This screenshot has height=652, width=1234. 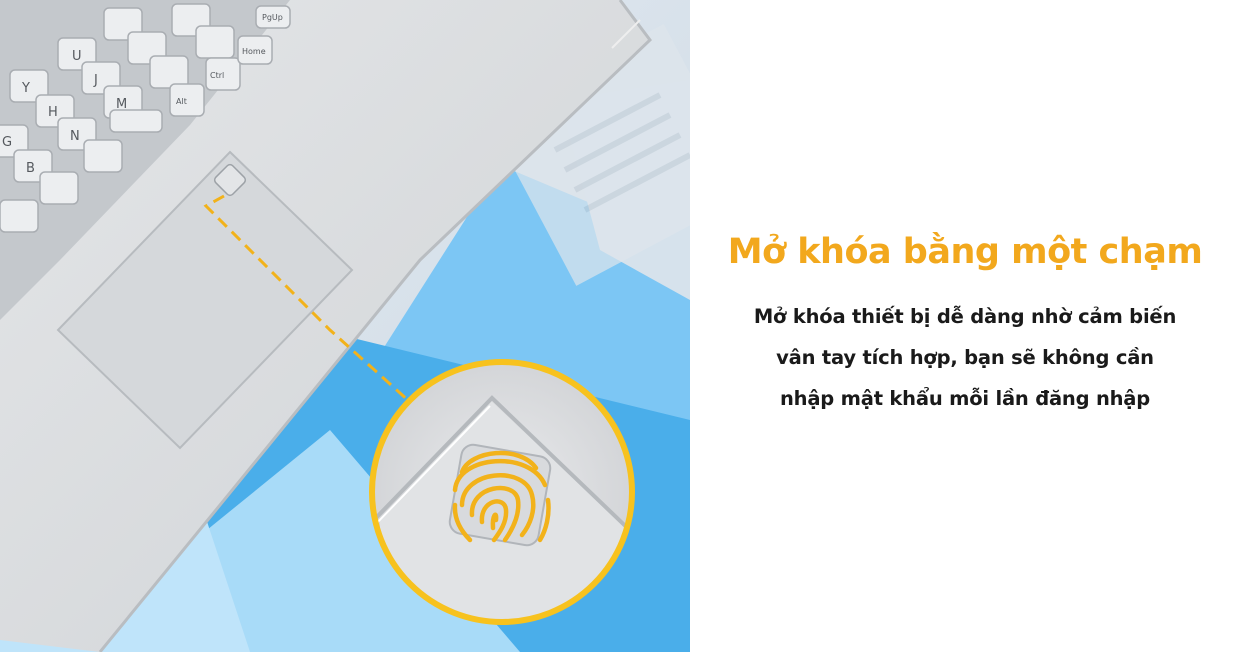 What do you see at coordinates (965, 316) in the screenshot?
I see `description-line-1: Mở khóa thiết bị dễ dàng nhờ cảm biến` at bounding box center [965, 316].